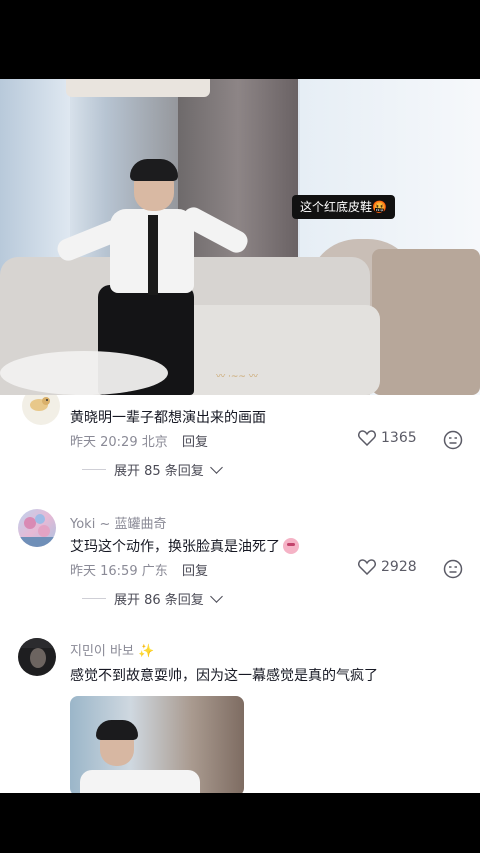  Describe the element at coordinates (146, 651) in the screenshot. I see `sparkles-icon: ✨` at that location.